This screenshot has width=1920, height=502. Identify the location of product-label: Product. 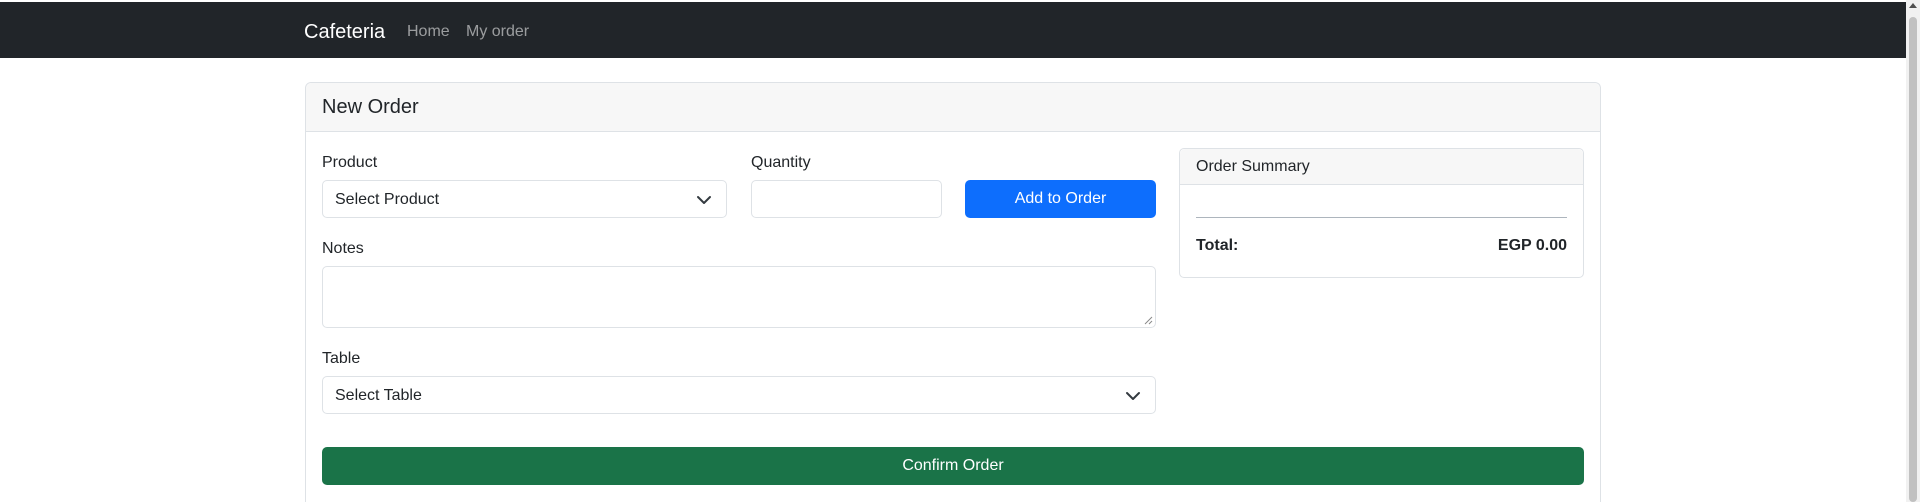
(350, 162).